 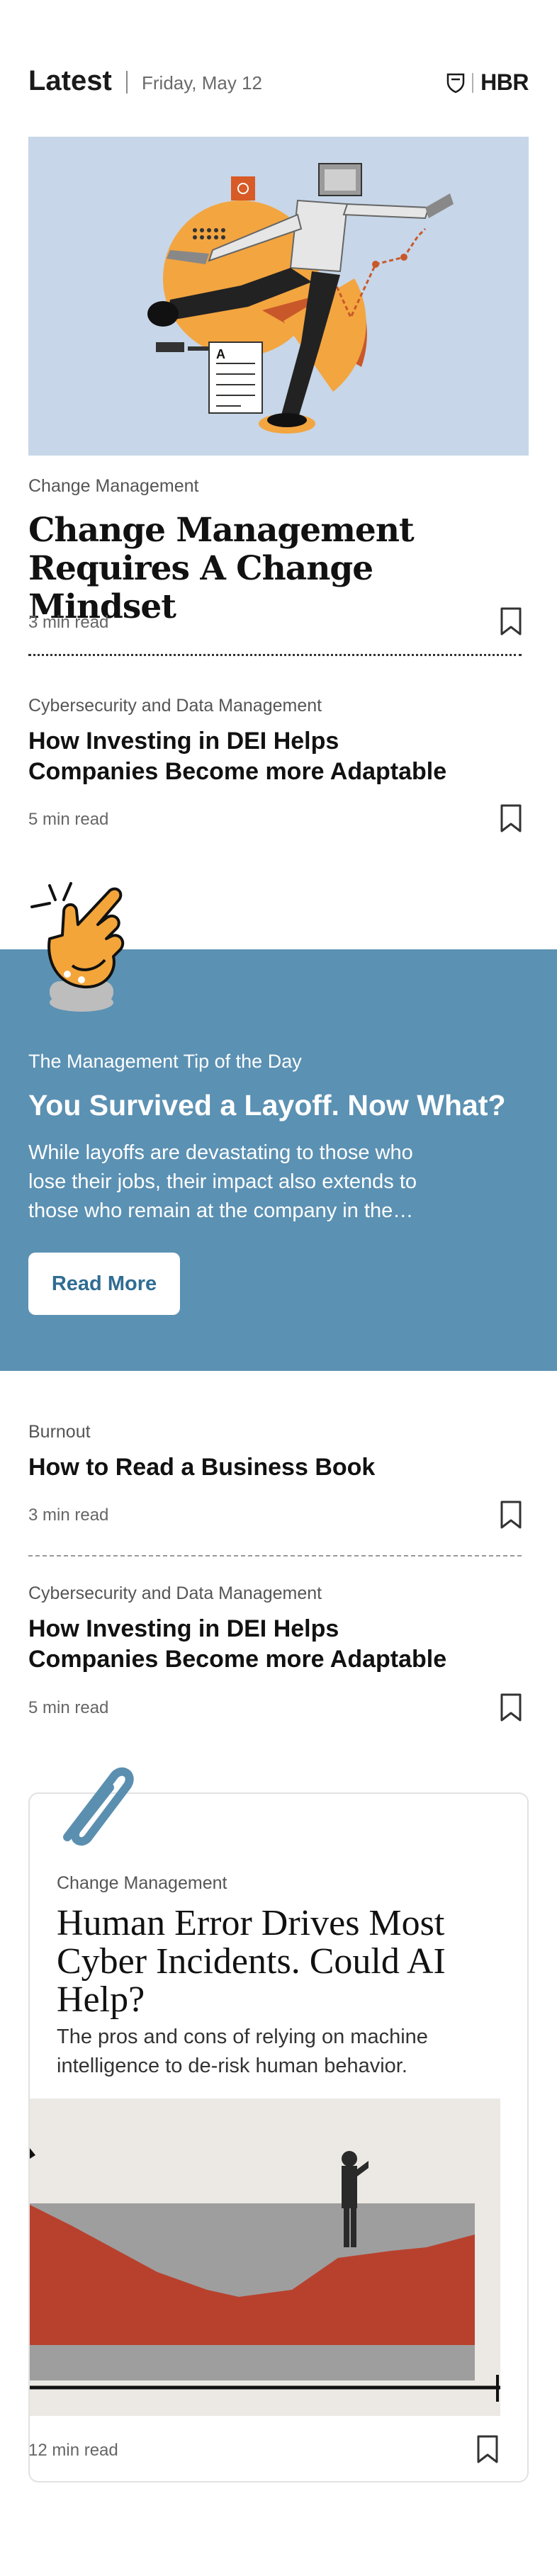 I want to click on hbr-logo: HBR, so click(x=487, y=82).